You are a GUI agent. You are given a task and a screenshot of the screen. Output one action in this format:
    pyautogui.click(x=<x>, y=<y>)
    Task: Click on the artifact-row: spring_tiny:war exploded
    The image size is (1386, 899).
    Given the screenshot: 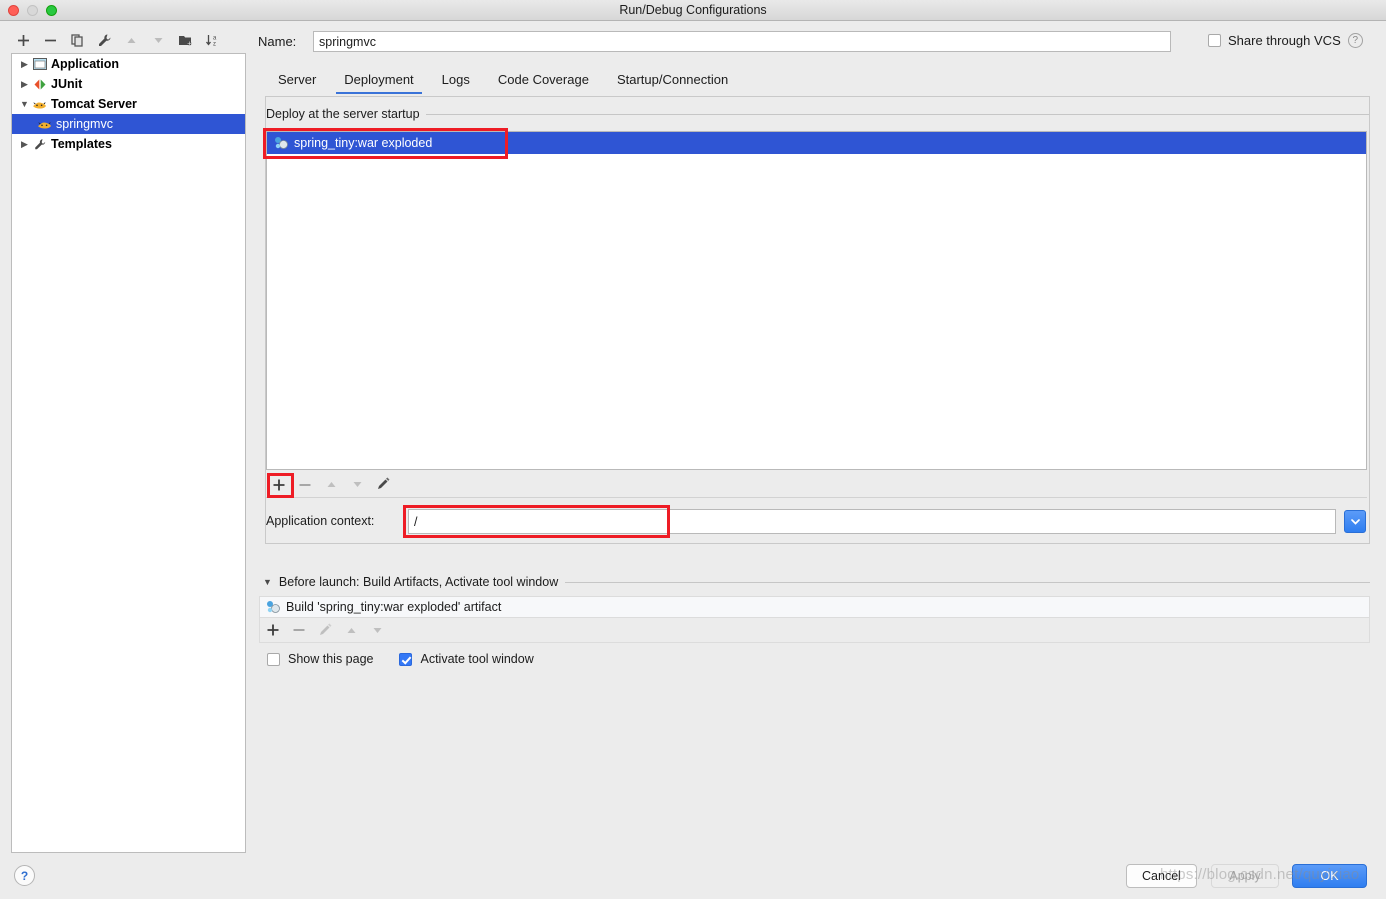 What is the action you would take?
    pyautogui.click(x=816, y=143)
    